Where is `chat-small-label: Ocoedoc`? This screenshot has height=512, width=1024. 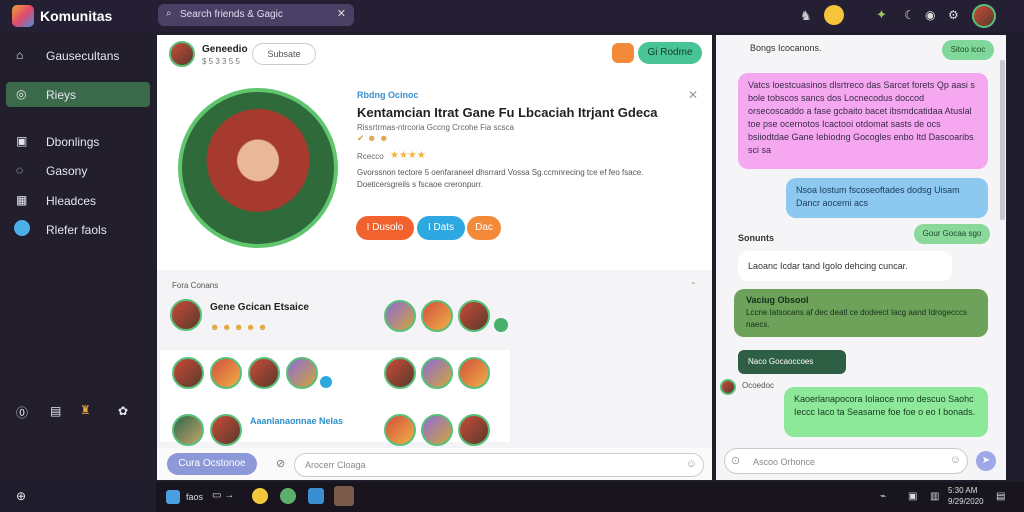 chat-small-label: Ocoedoc is located at coordinates (758, 385).